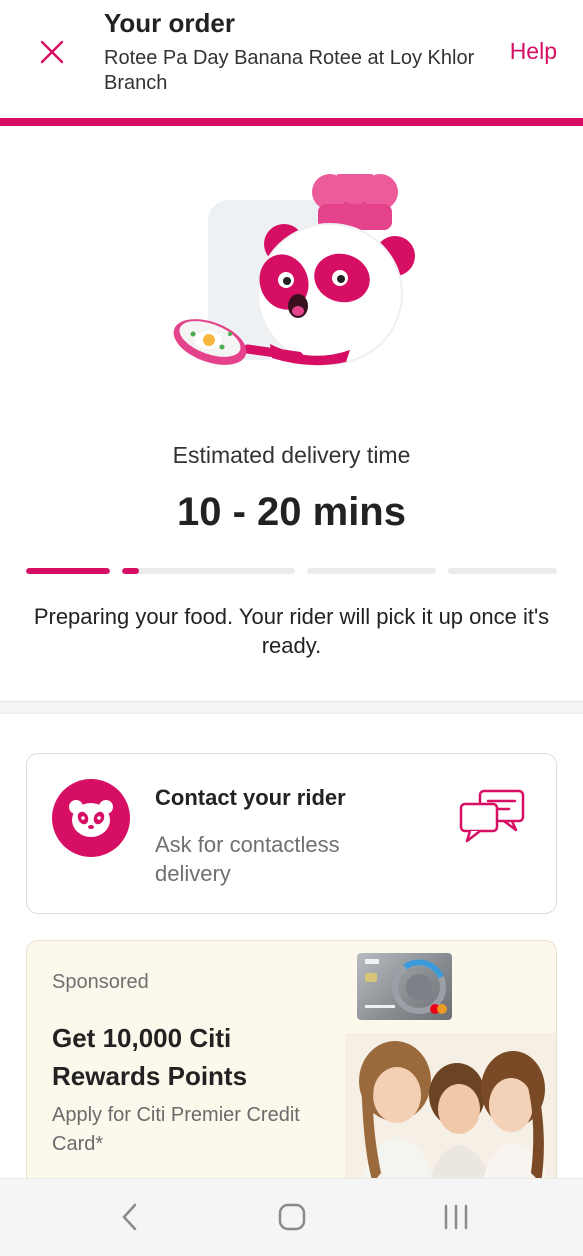 The width and height of the screenshot is (583, 1256). I want to click on rider-avatar, so click(91, 818).